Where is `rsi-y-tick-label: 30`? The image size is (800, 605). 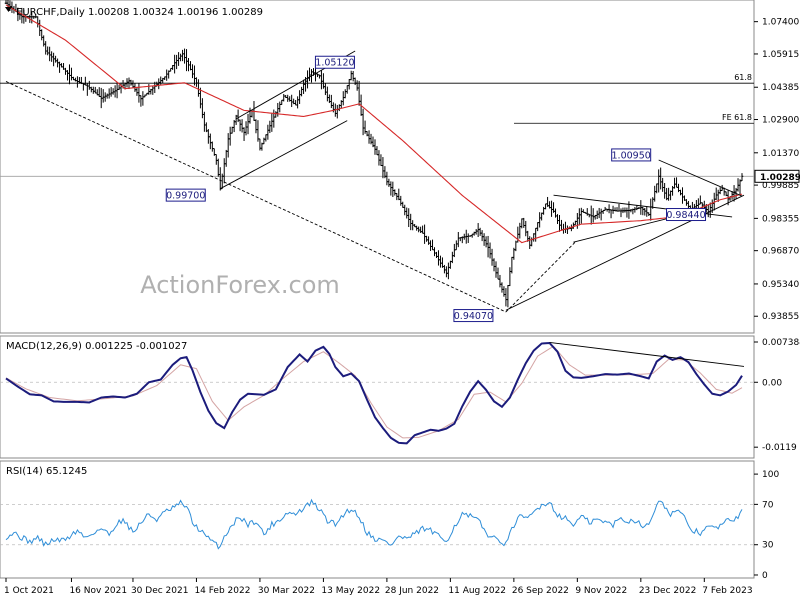 rsi-y-tick-label: 30 is located at coordinates (768, 546).